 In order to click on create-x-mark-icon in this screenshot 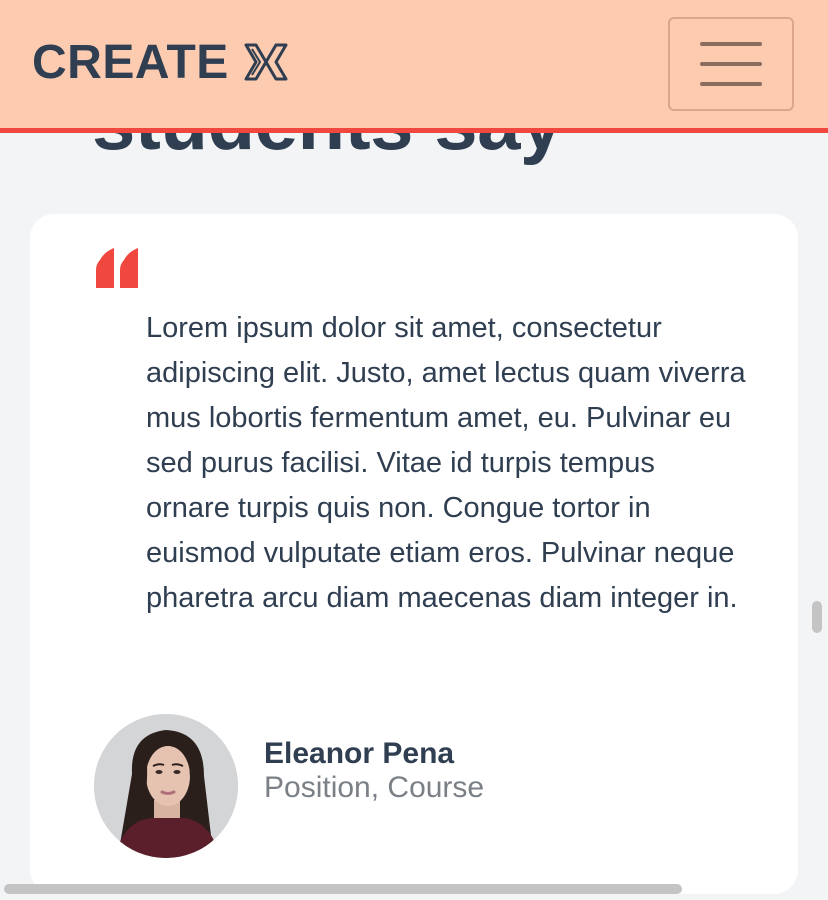, I will do `click(266, 62)`.